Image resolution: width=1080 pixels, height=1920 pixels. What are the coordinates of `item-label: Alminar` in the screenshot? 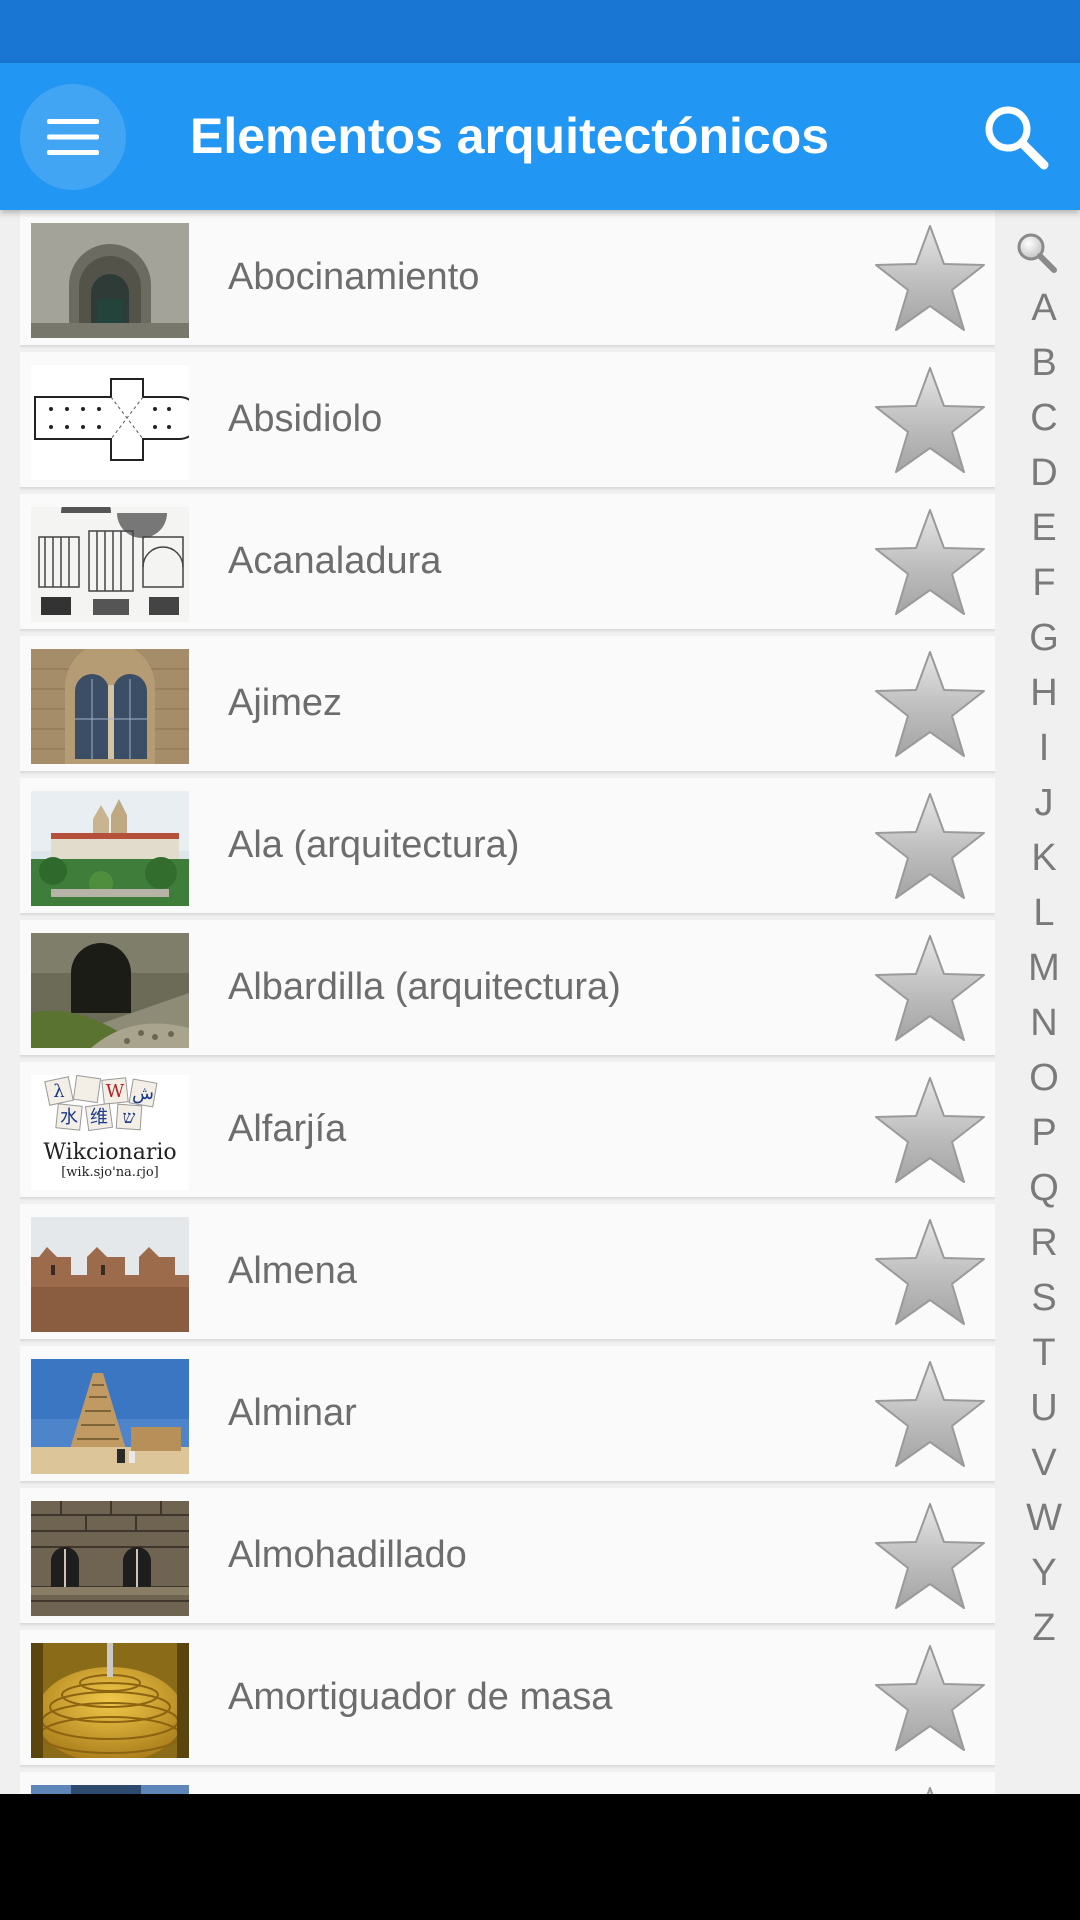 It's located at (292, 1413).